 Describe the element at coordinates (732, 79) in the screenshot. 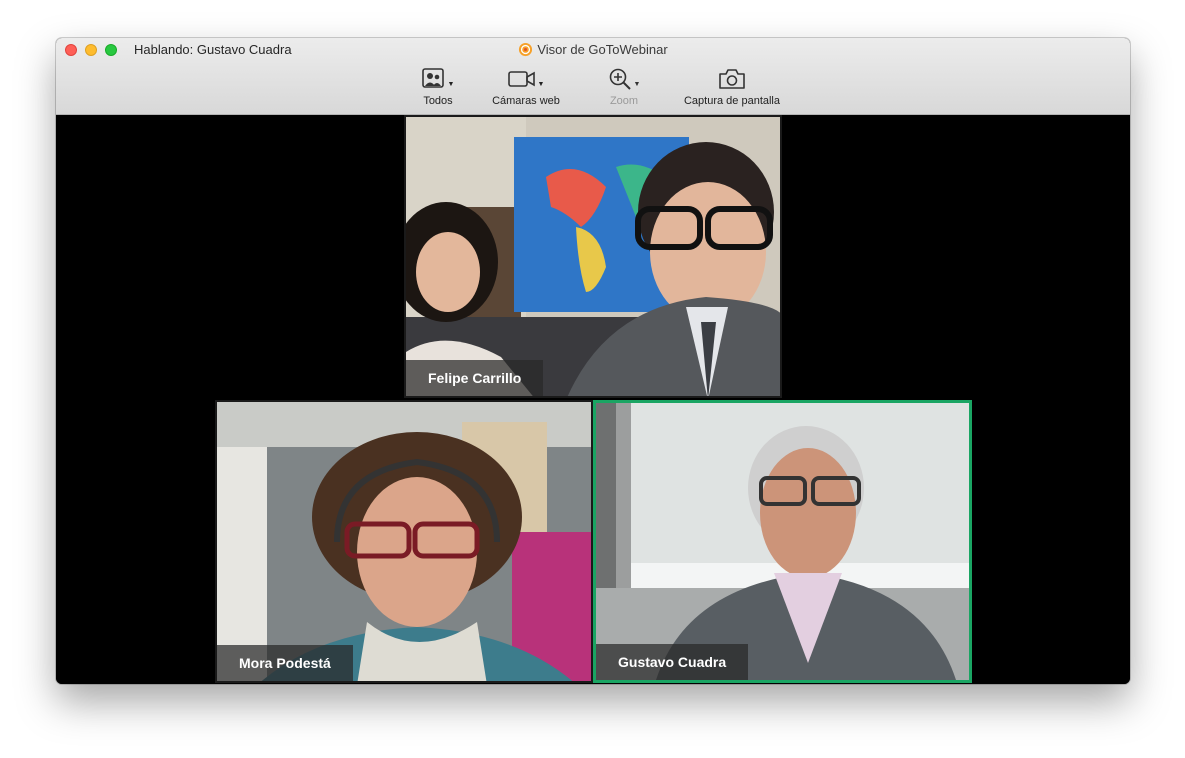

I see `camera-icon` at that location.